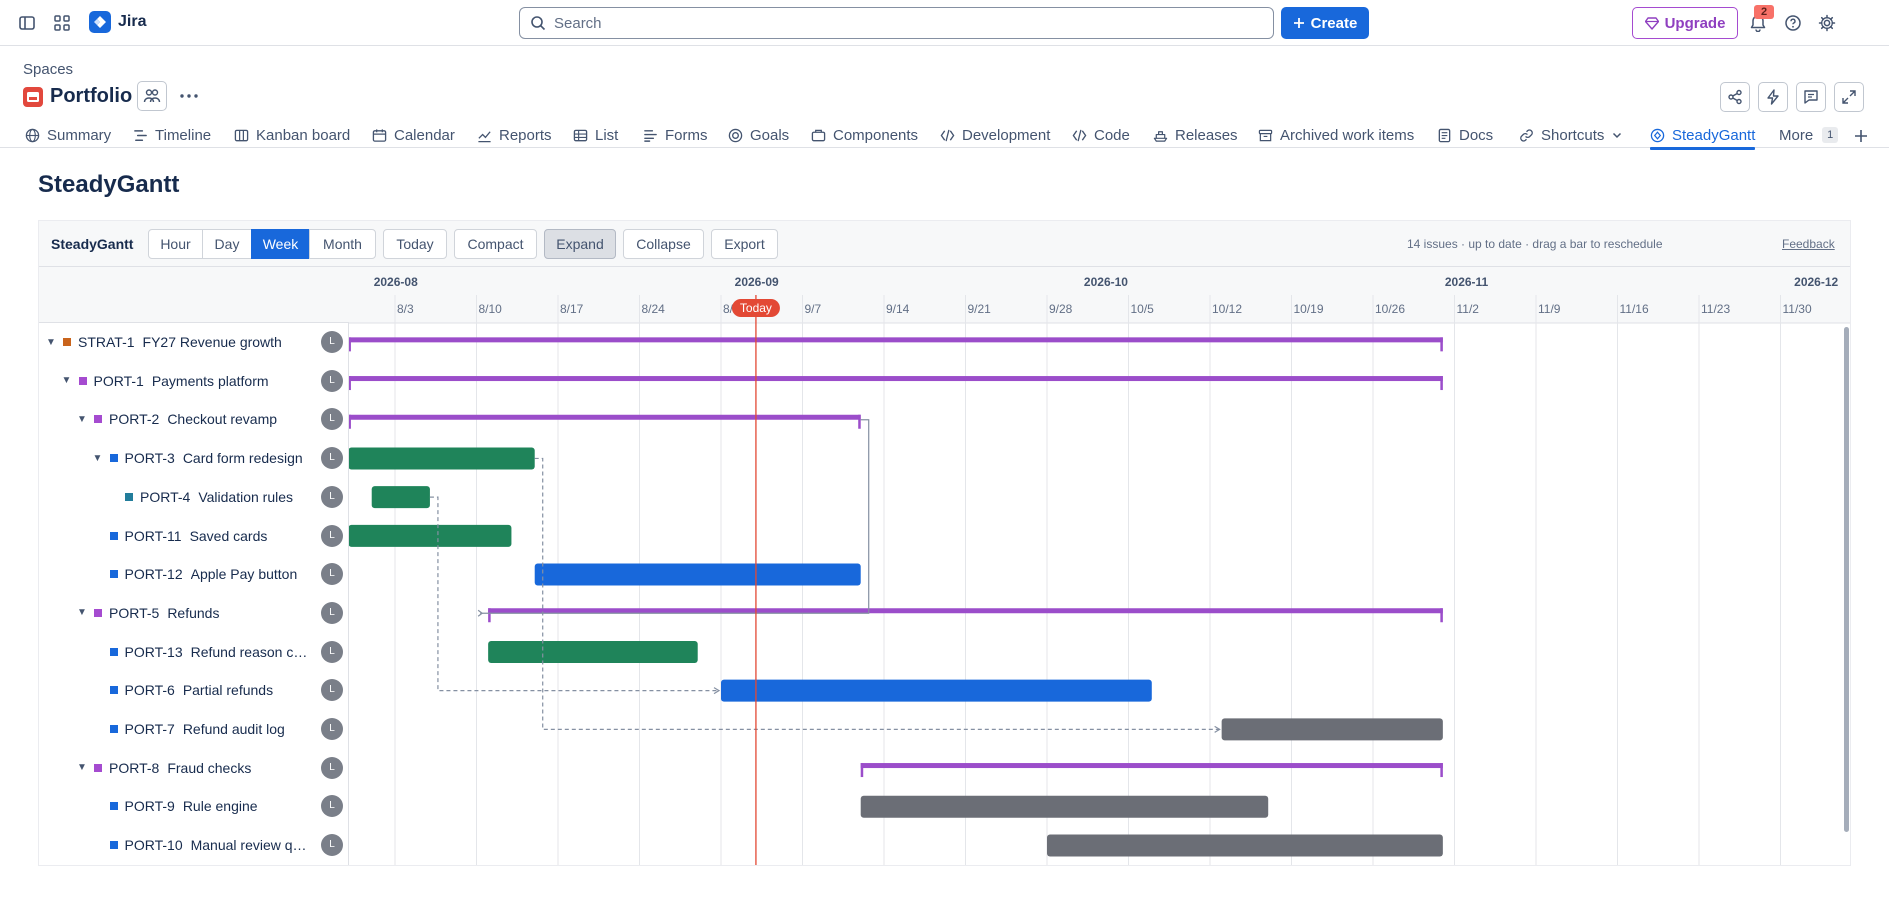  Describe the element at coordinates (1703, 136) in the screenshot. I see `tab-steadygantt: SteadyGantt` at that location.